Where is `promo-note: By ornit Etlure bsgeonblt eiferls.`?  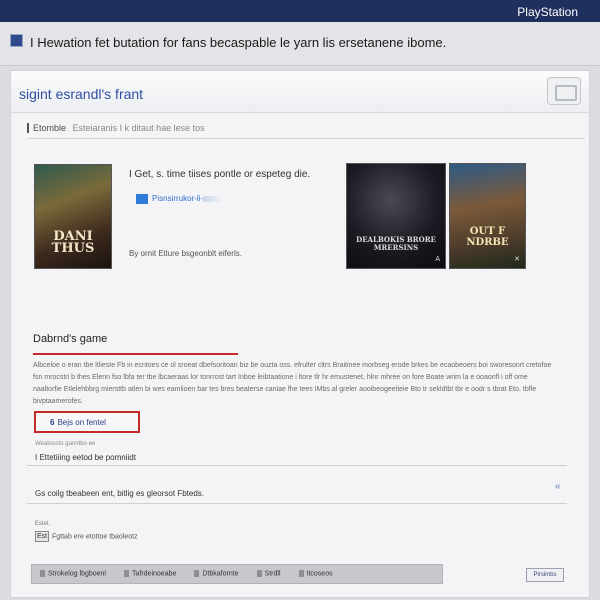 promo-note: By ornit Etlure bsgeonblt eiferls. is located at coordinates (185, 253).